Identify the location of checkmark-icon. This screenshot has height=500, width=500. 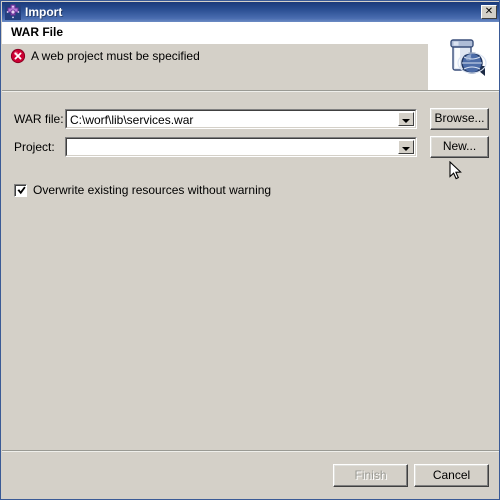
(21, 190).